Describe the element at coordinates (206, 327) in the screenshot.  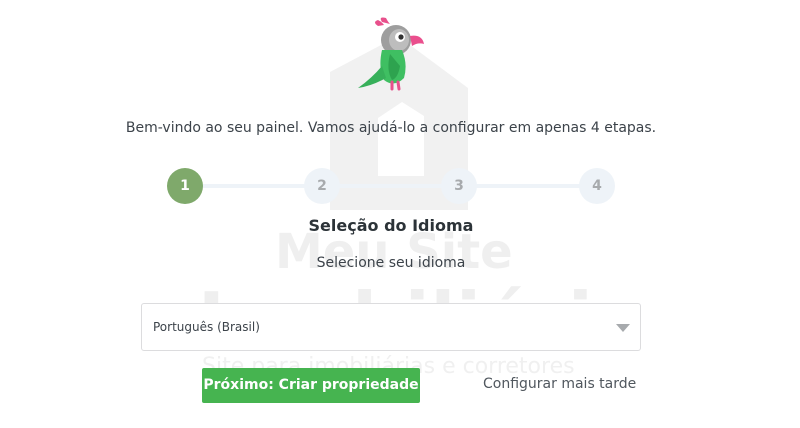
I see `language-select-value: Português (Brasil)` at that location.